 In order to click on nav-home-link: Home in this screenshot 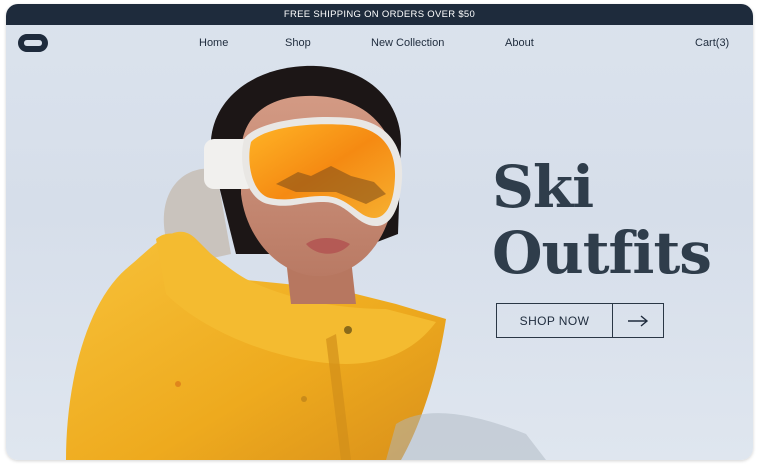, I will do `click(213, 43)`.